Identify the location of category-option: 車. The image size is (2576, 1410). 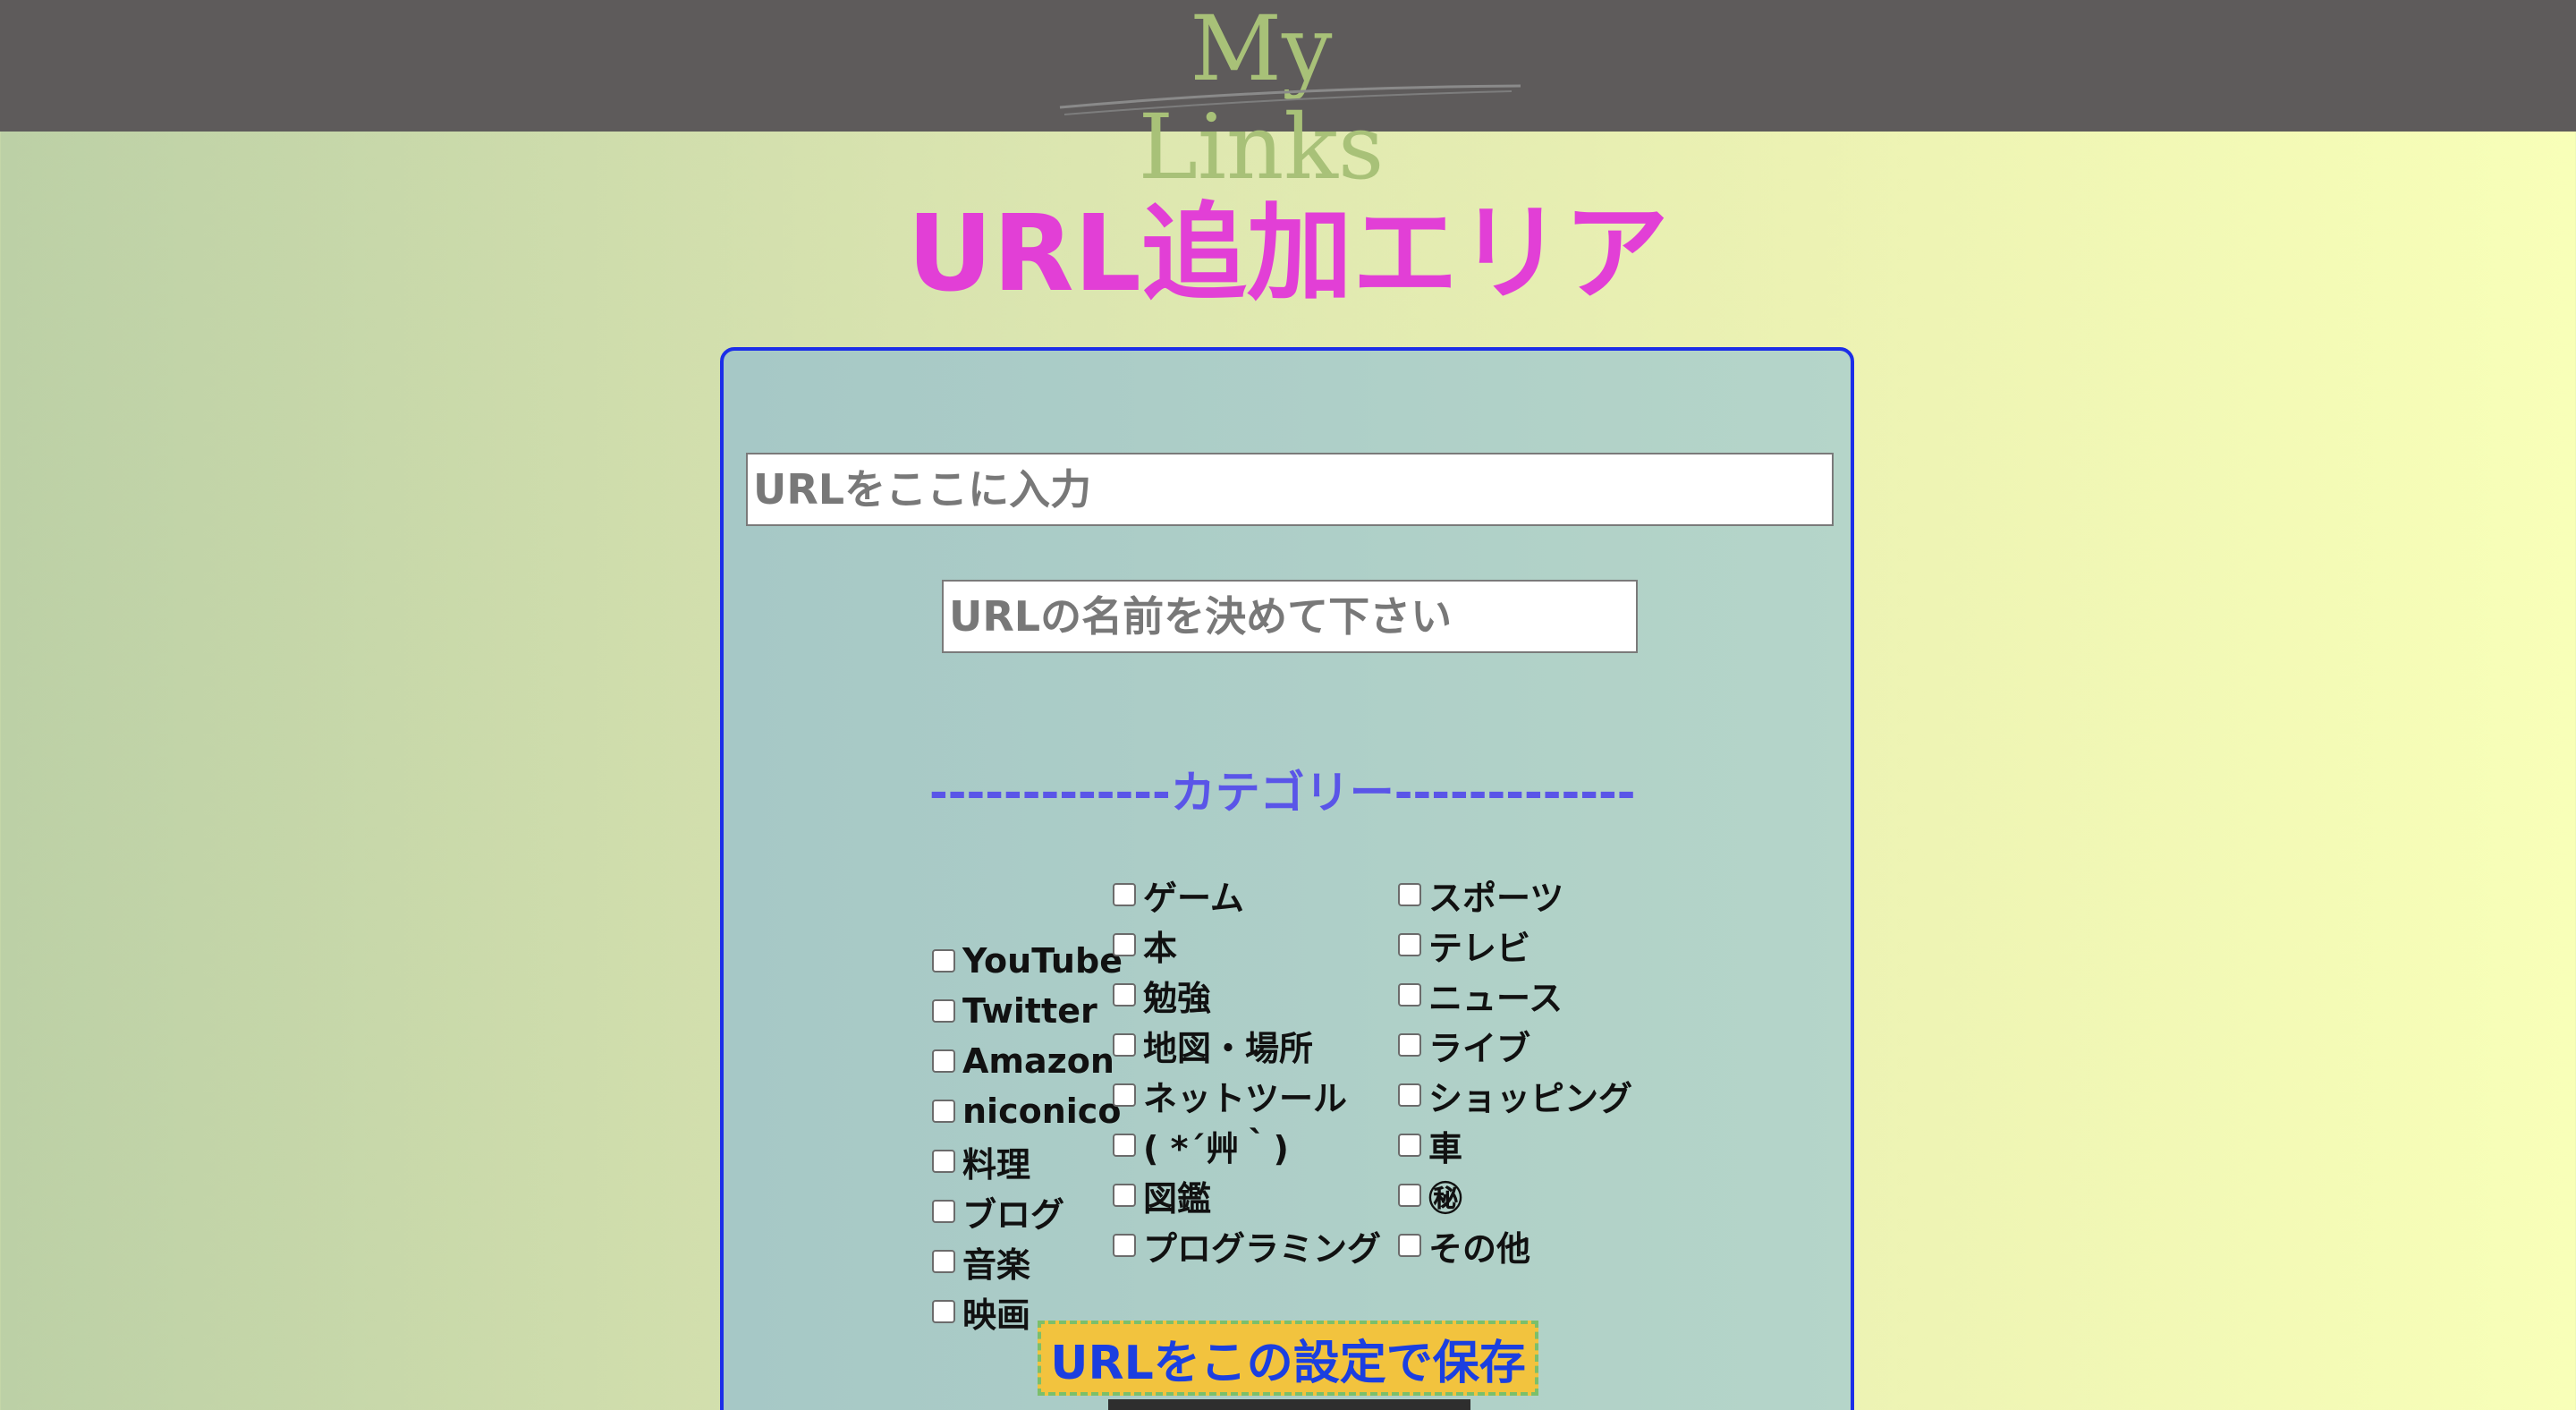
(1515, 1145).